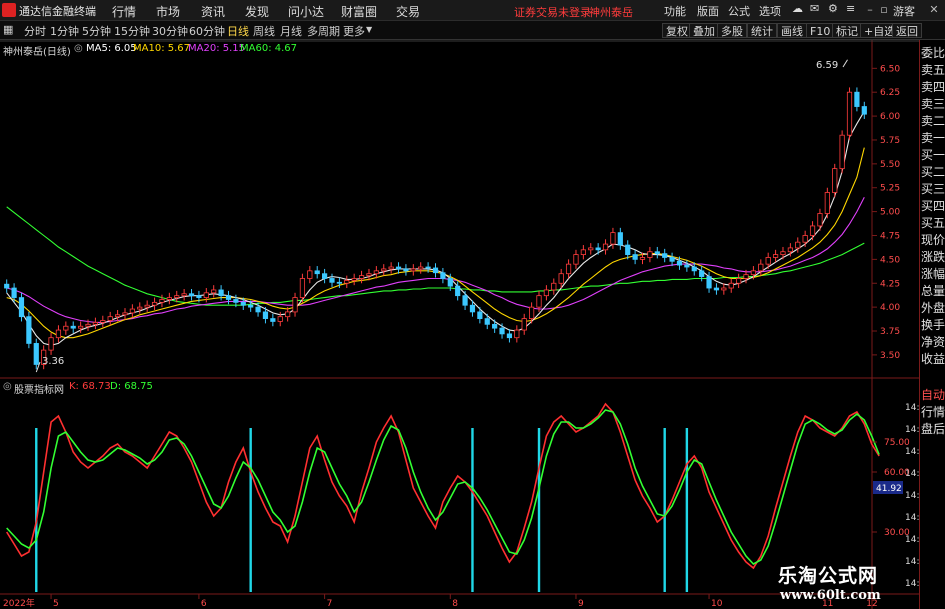  Describe the element at coordinates (170, 31) in the screenshot. I see `tab-30min: 30分钟` at that location.